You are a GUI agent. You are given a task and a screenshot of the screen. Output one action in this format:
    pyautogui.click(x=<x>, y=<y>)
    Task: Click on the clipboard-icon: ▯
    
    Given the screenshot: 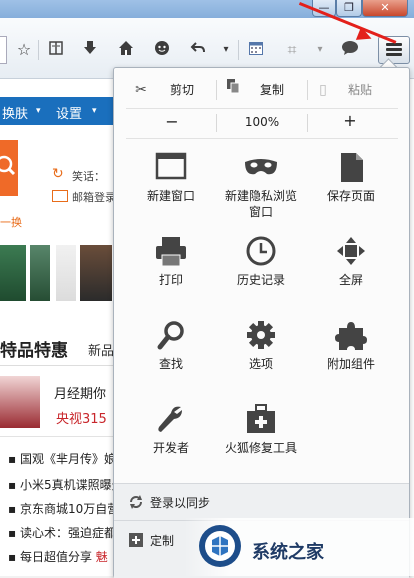 What is the action you would take?
    pyautogui.click(x=323, y=90)
    